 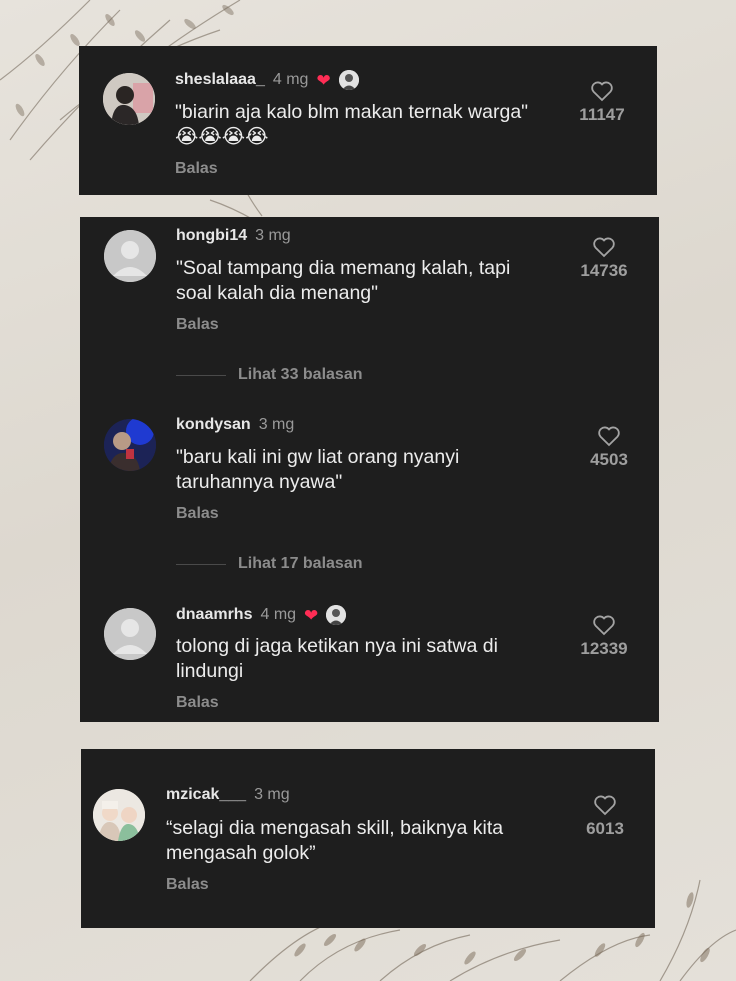 I want to click on username: mzicak___, so click(x=206, y=795).